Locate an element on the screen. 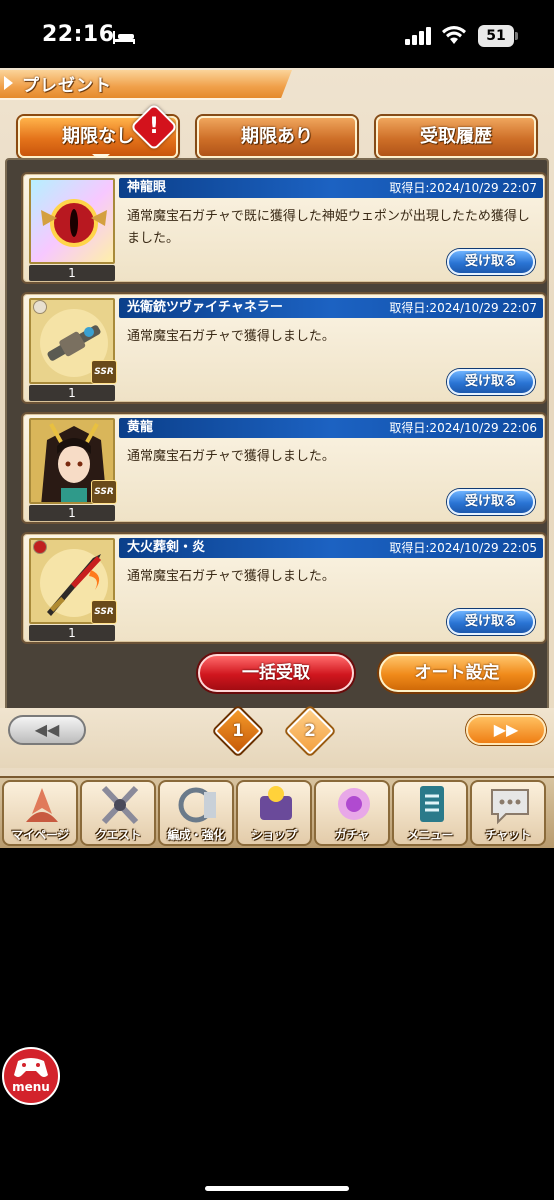  item-name: 黄龍 is located at coordinates (140, 427).